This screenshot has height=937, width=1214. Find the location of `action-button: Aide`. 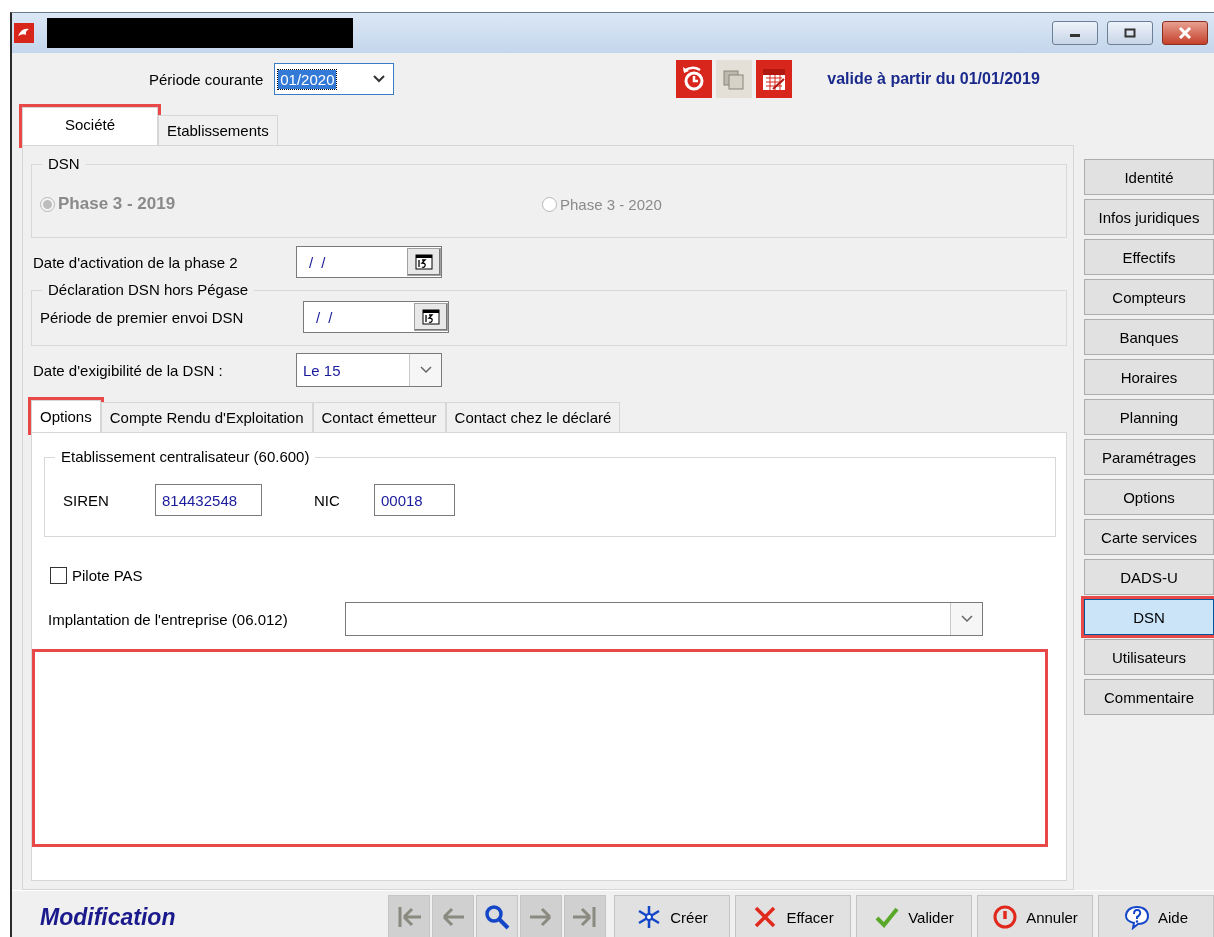

action-button: Aide is located at coordinates (1156, 916).